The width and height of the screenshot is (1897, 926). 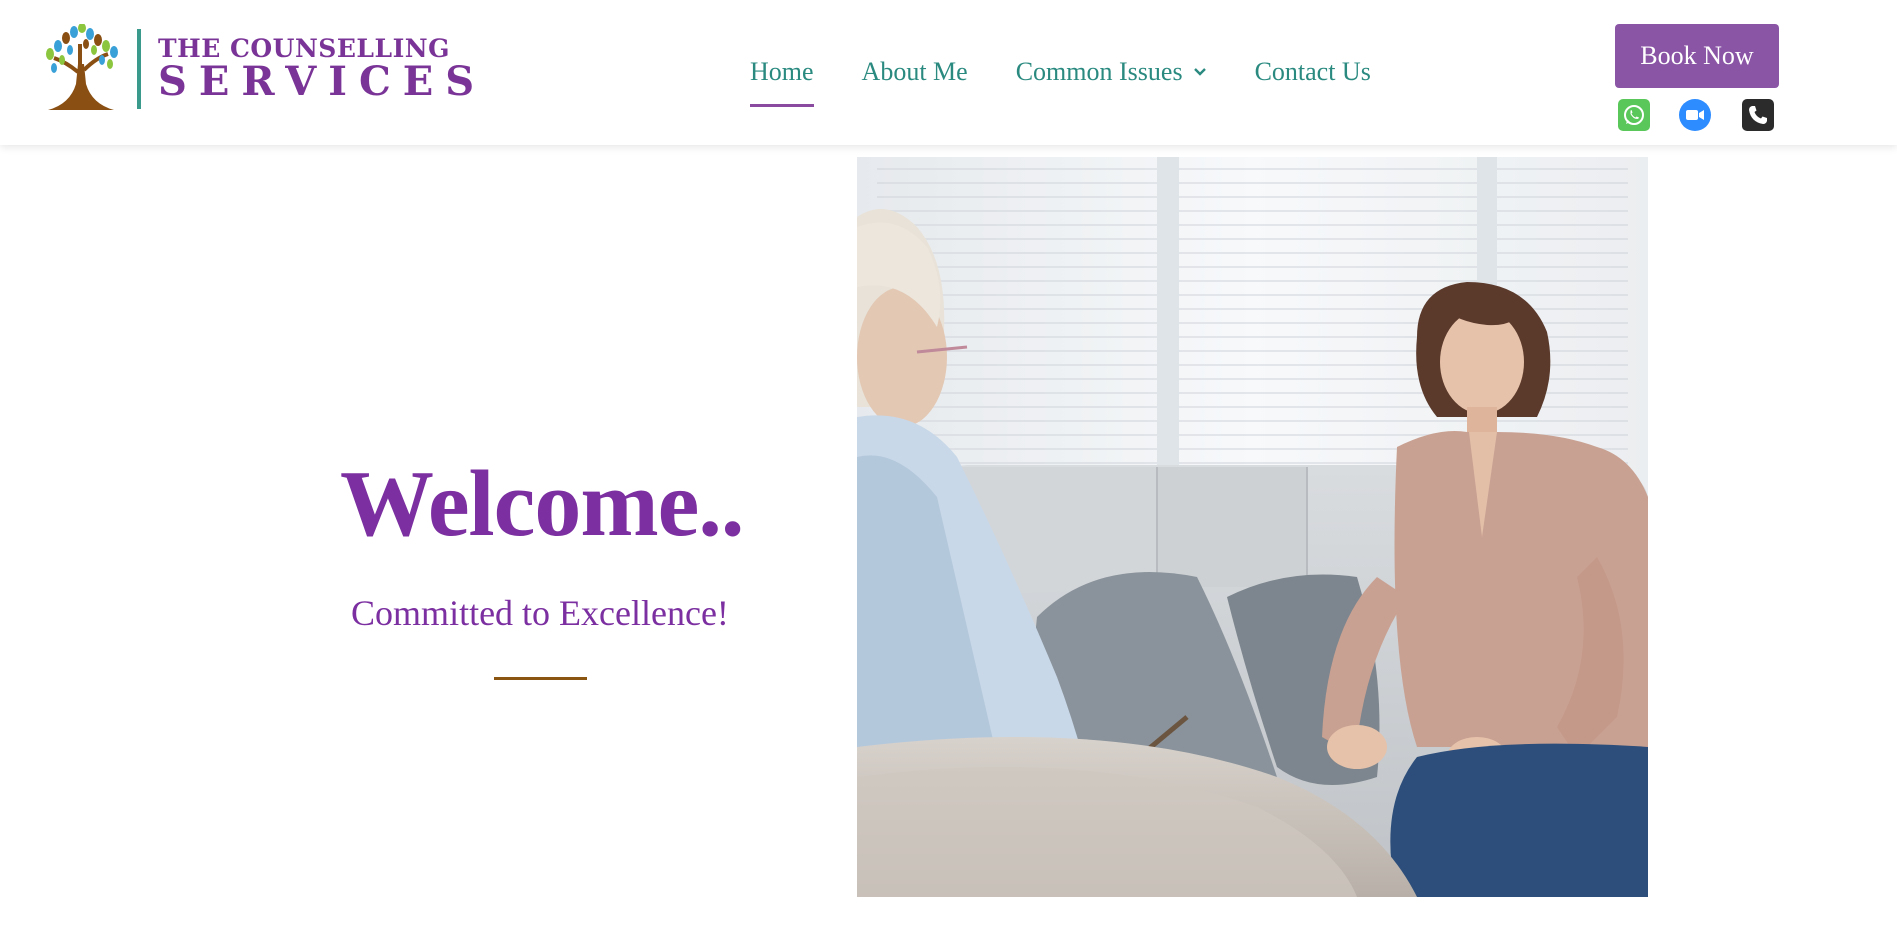 What do you see at coordinates (540, 613) in the screenshot?
I see `hero-tagline: Committed to Excellence!` at bounding box center [540, 613].